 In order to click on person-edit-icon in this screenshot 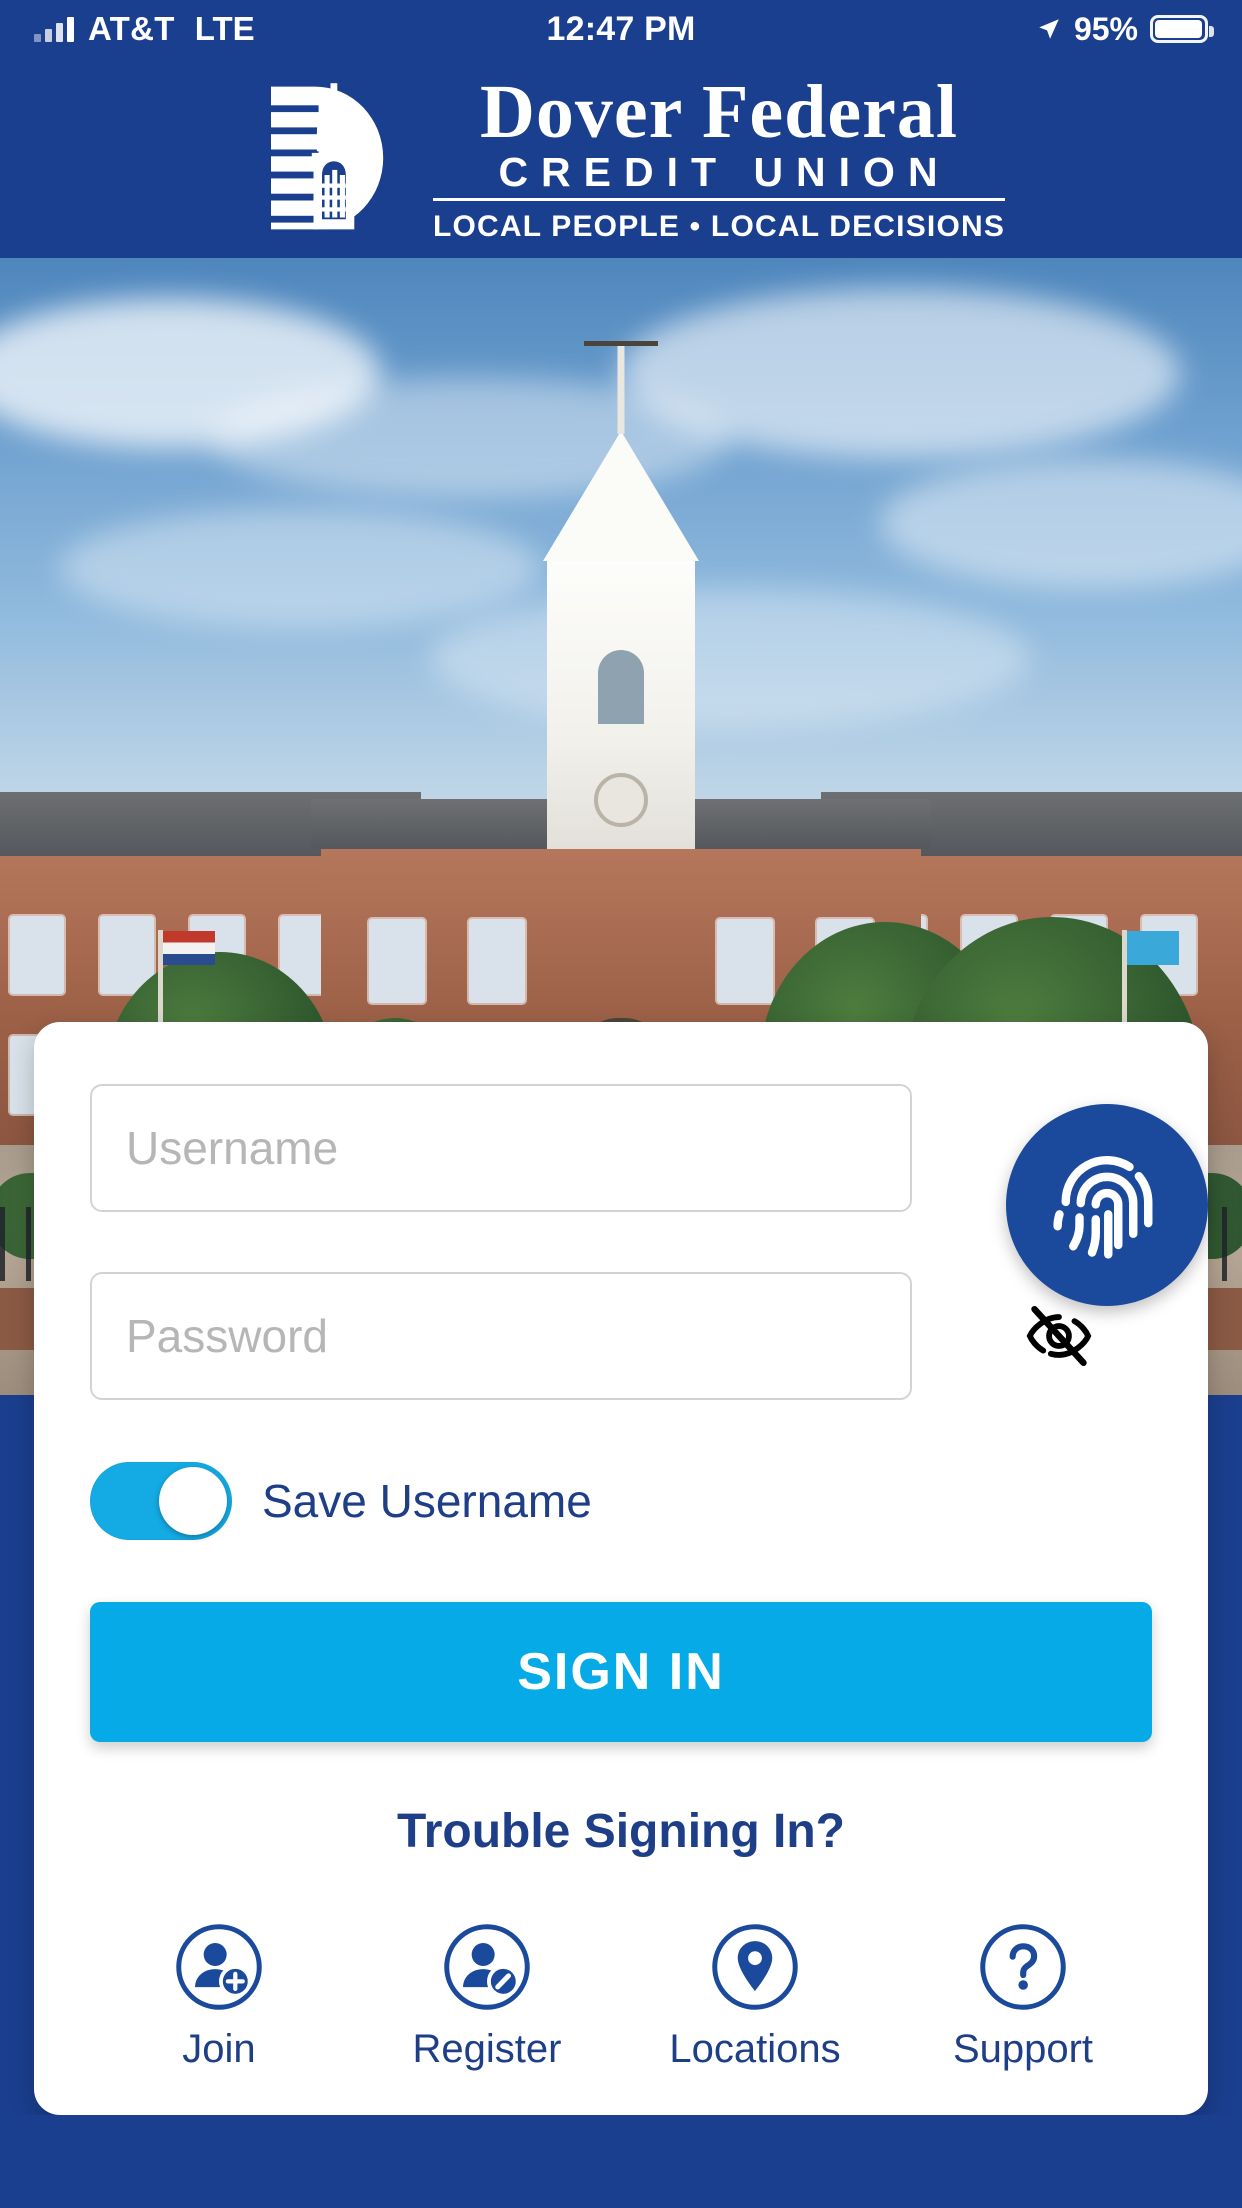, I will do `click(487, 1967)`.